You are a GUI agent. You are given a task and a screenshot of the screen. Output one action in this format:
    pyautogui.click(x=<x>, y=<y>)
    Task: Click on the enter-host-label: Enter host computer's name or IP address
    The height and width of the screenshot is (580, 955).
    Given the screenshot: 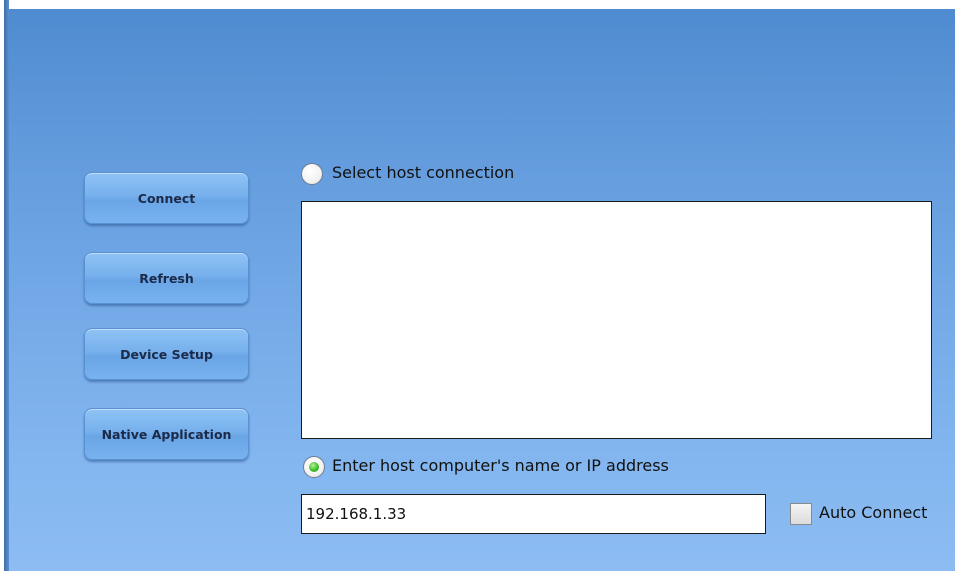 What is the action you would take?
    pyautogui.click(x=500, y=465)
    